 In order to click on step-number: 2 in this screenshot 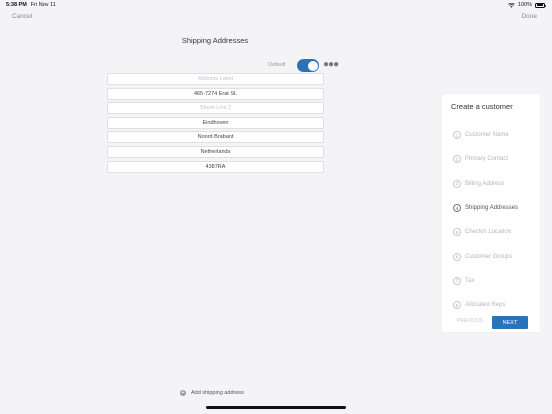, I will do `click(457, 159)`.